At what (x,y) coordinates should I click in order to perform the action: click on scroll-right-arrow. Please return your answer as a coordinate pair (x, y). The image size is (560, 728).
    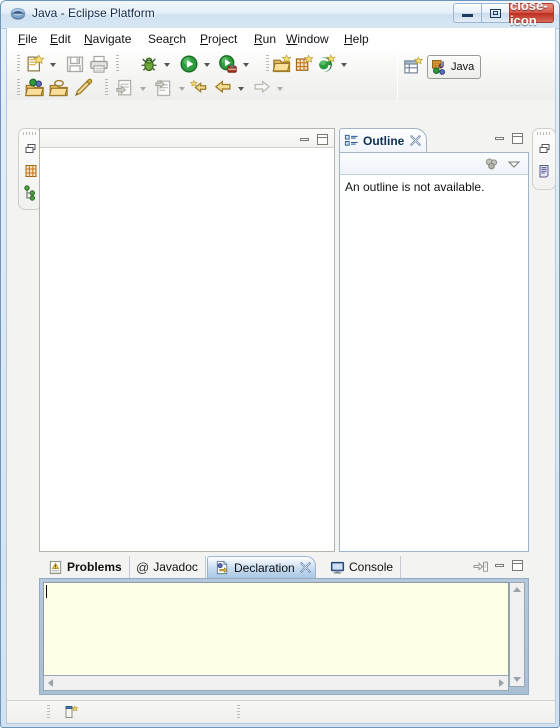
    Looking at the image, I should click on (501, 683).